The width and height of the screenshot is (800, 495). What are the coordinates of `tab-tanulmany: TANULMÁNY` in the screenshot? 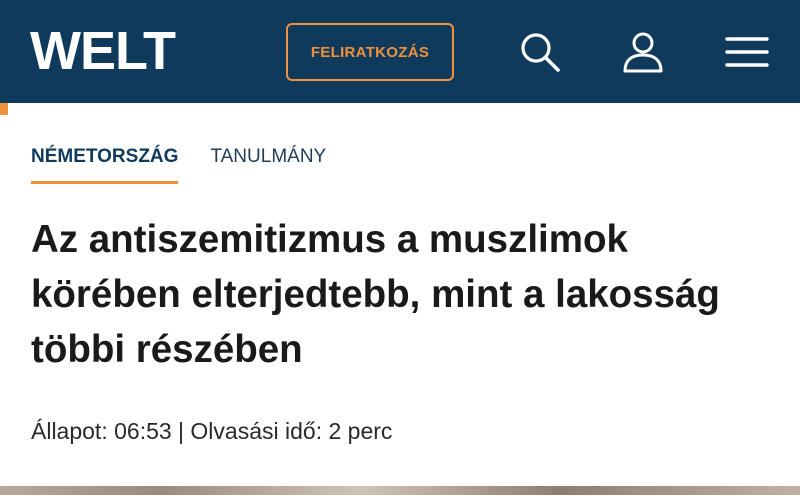 It's located at (268, 161).